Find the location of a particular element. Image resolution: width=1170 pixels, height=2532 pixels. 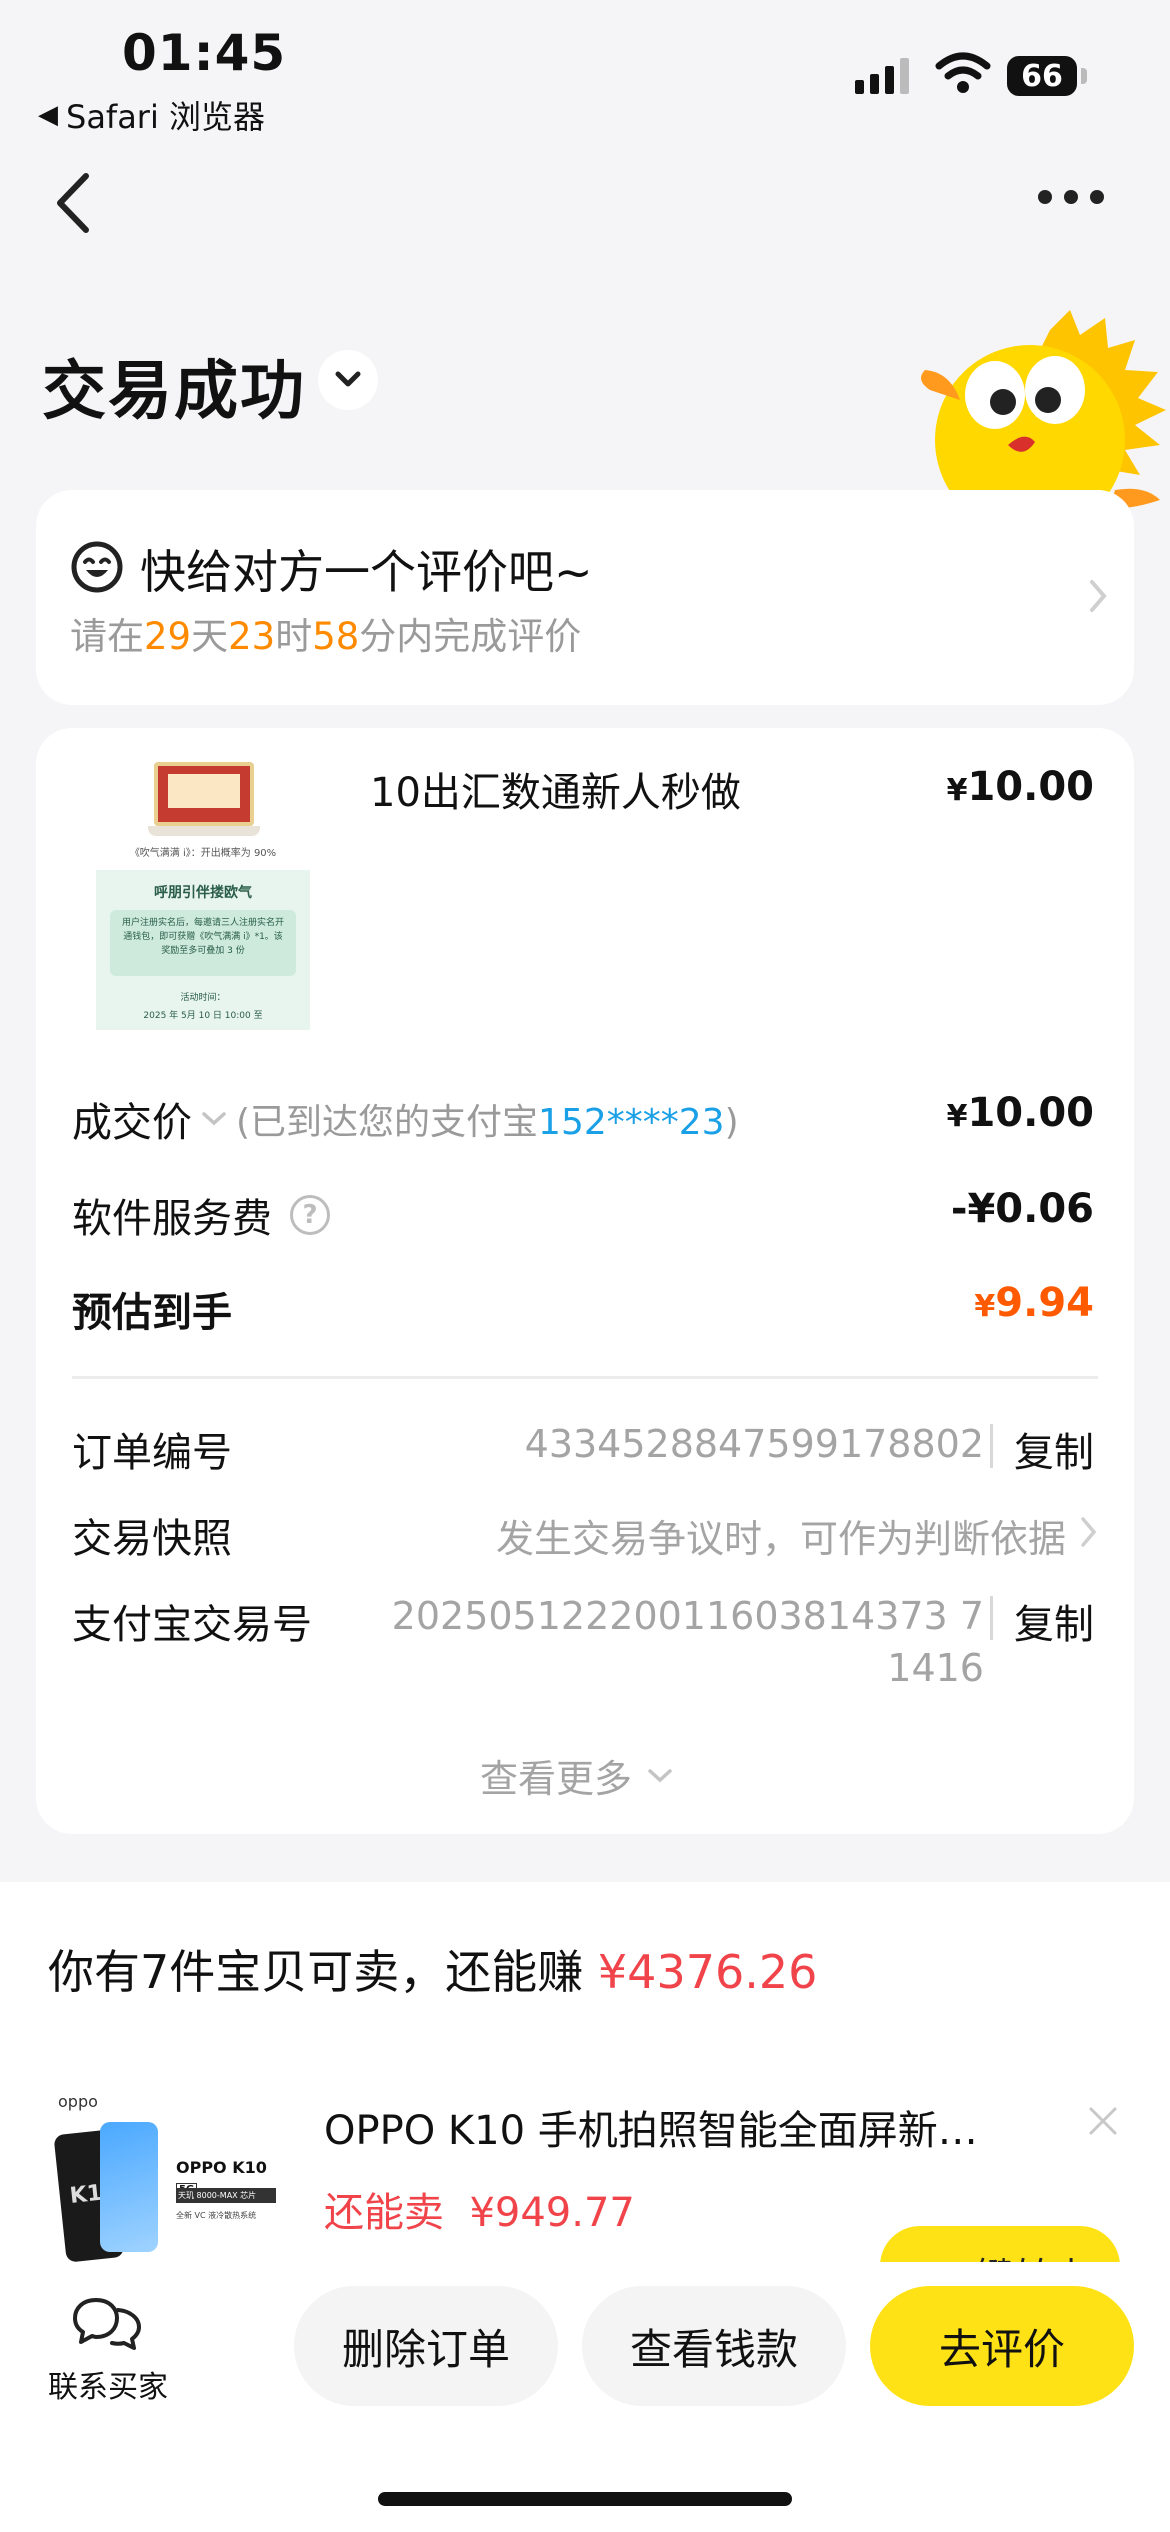

home-indicator is located at coordinates (585, 2499).